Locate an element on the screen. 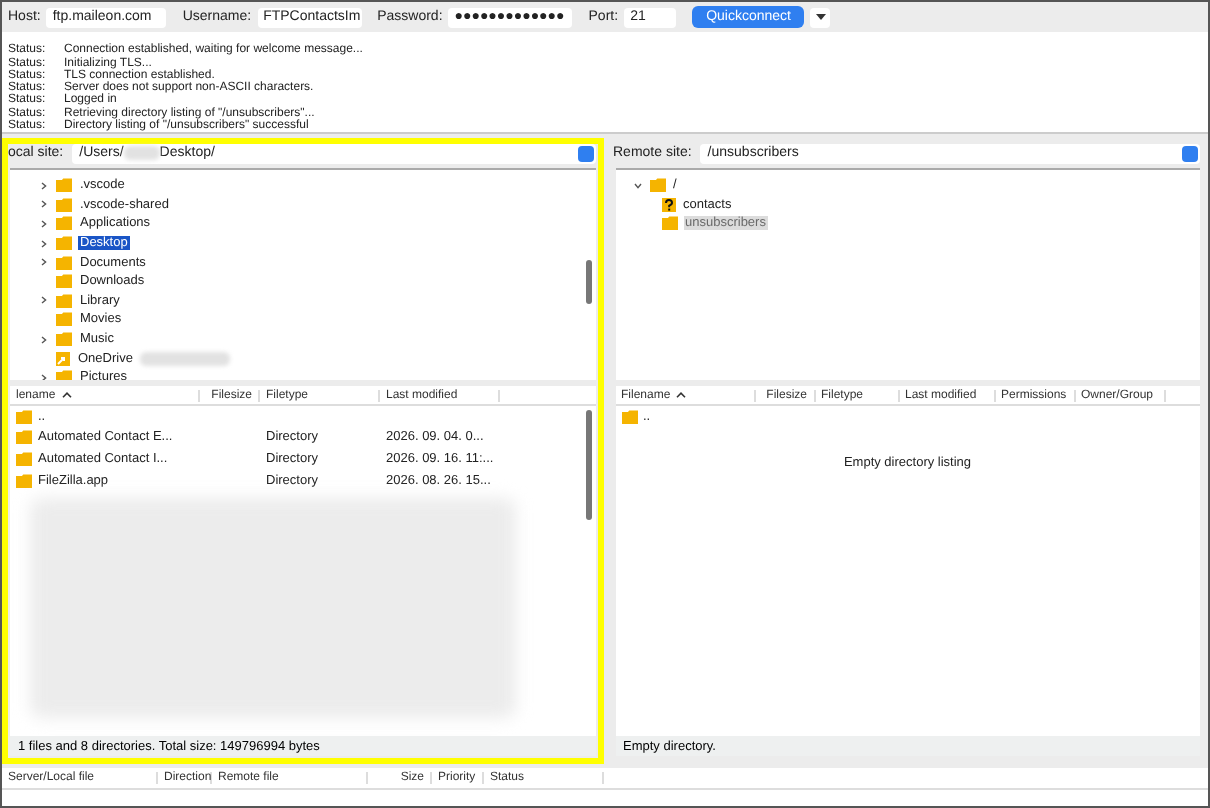 This screenshot has height=808, width=1210. dropdown-button is located at coordinates (820, 17).